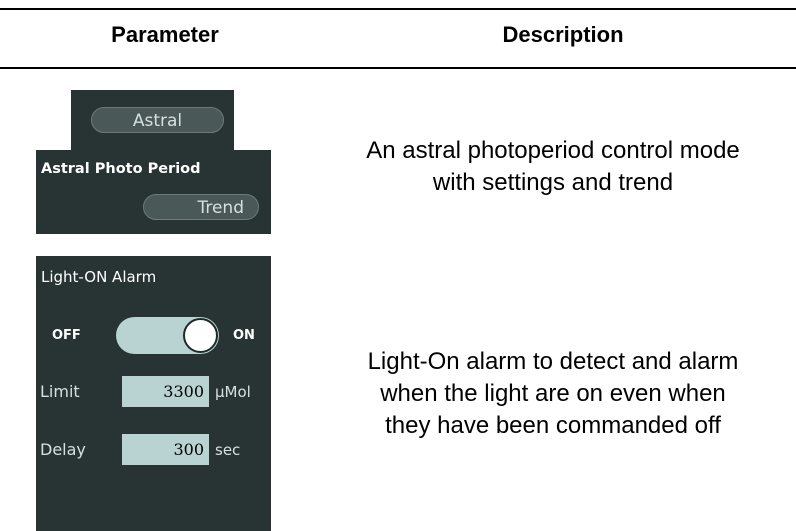 The width and height of the screenshot is (796, 531). I want to click on trend-button: Trend, so click(201, 207).